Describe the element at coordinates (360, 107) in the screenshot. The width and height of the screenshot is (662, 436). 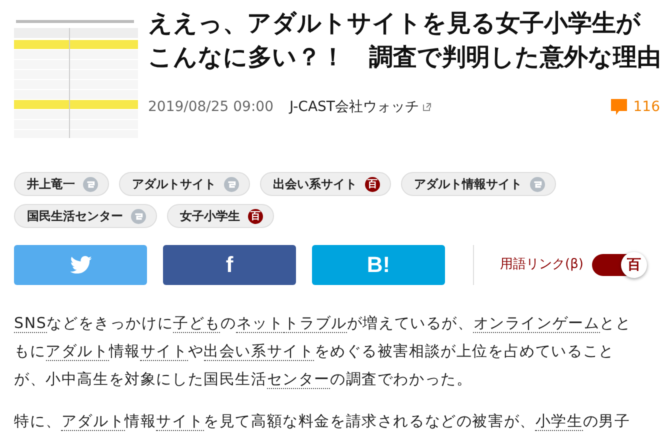
I see `source-link: J-CAST会社ウォッチ` at that location.